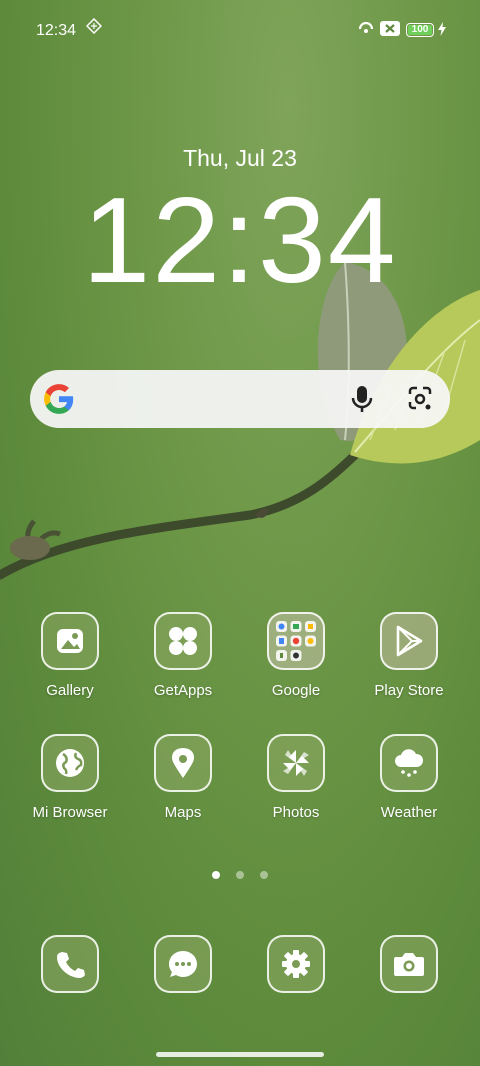 The image size is (480, 1066). Describe the element at coordinates (296, 641) in the screenshot. I see `google-folder-icon` at that location.